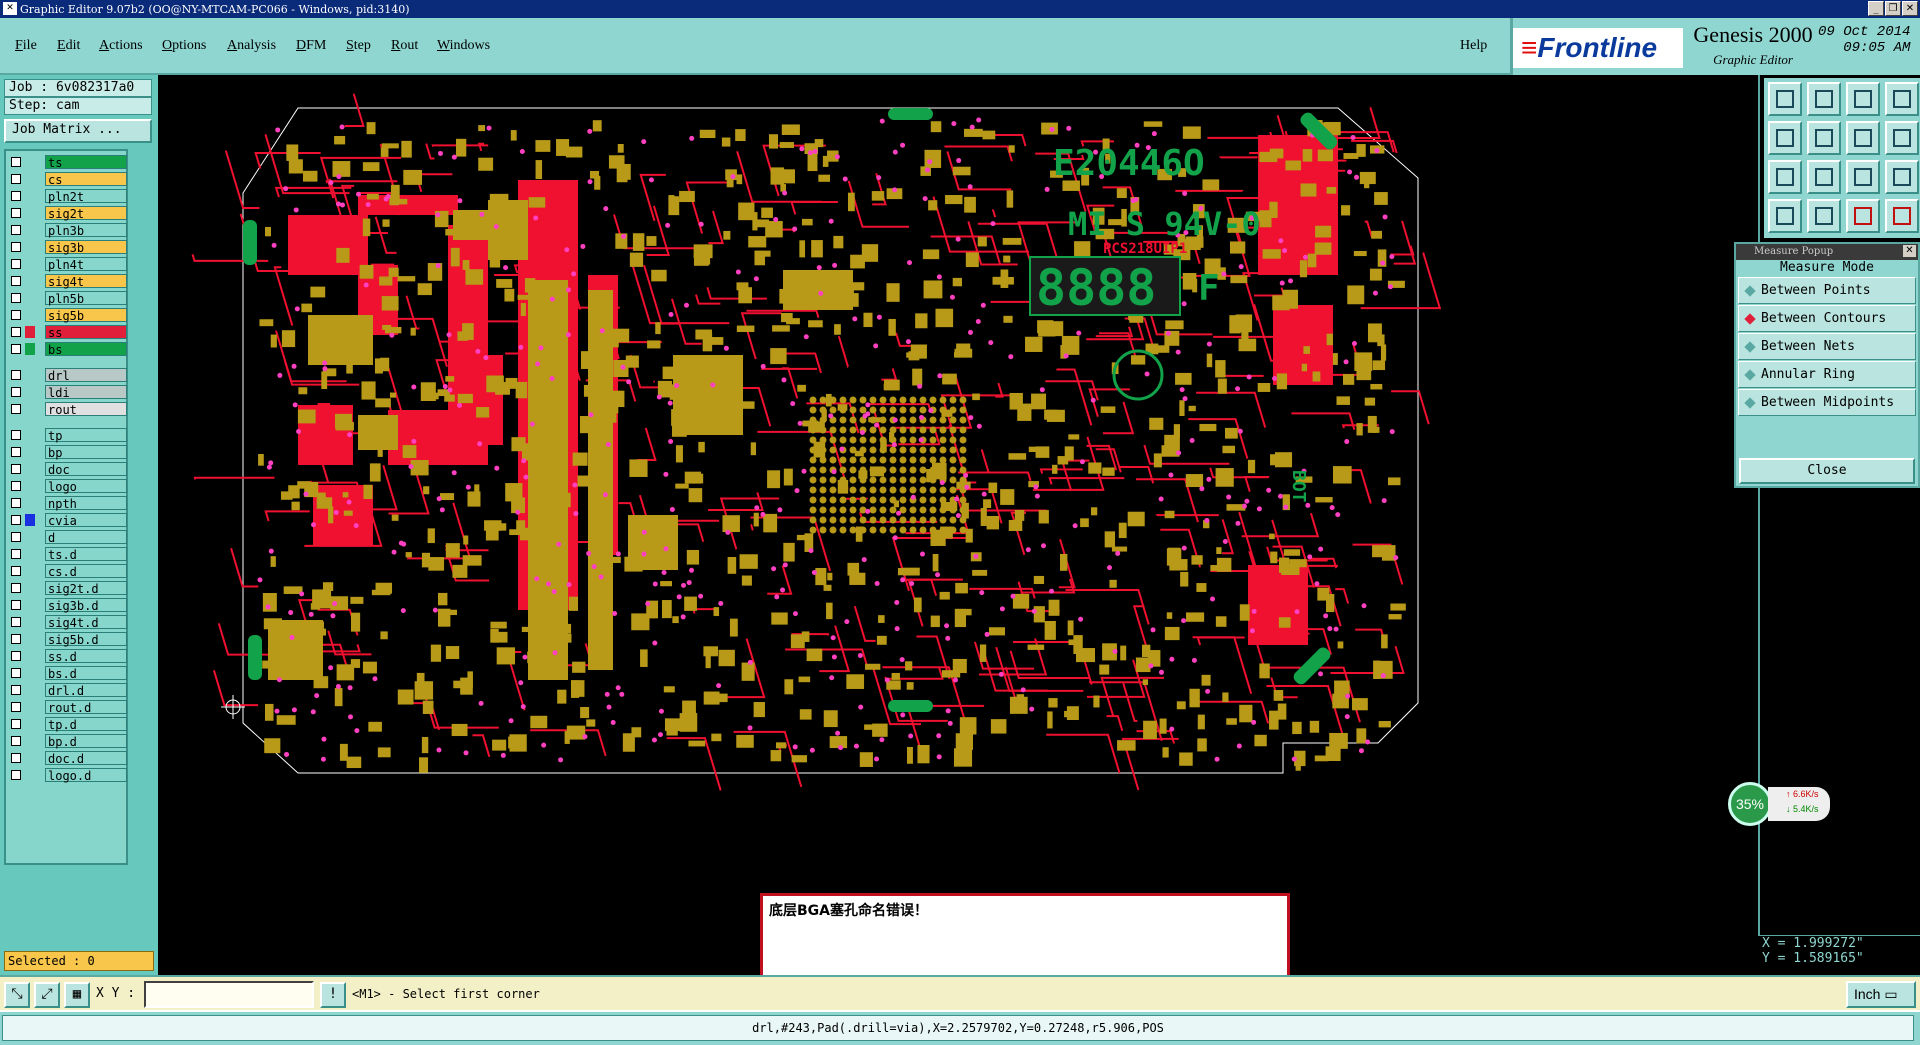  What do you see at coordinates (1863, 216) in the screenshot?
I see `snap-icon` at bounding box center [1863, 216].